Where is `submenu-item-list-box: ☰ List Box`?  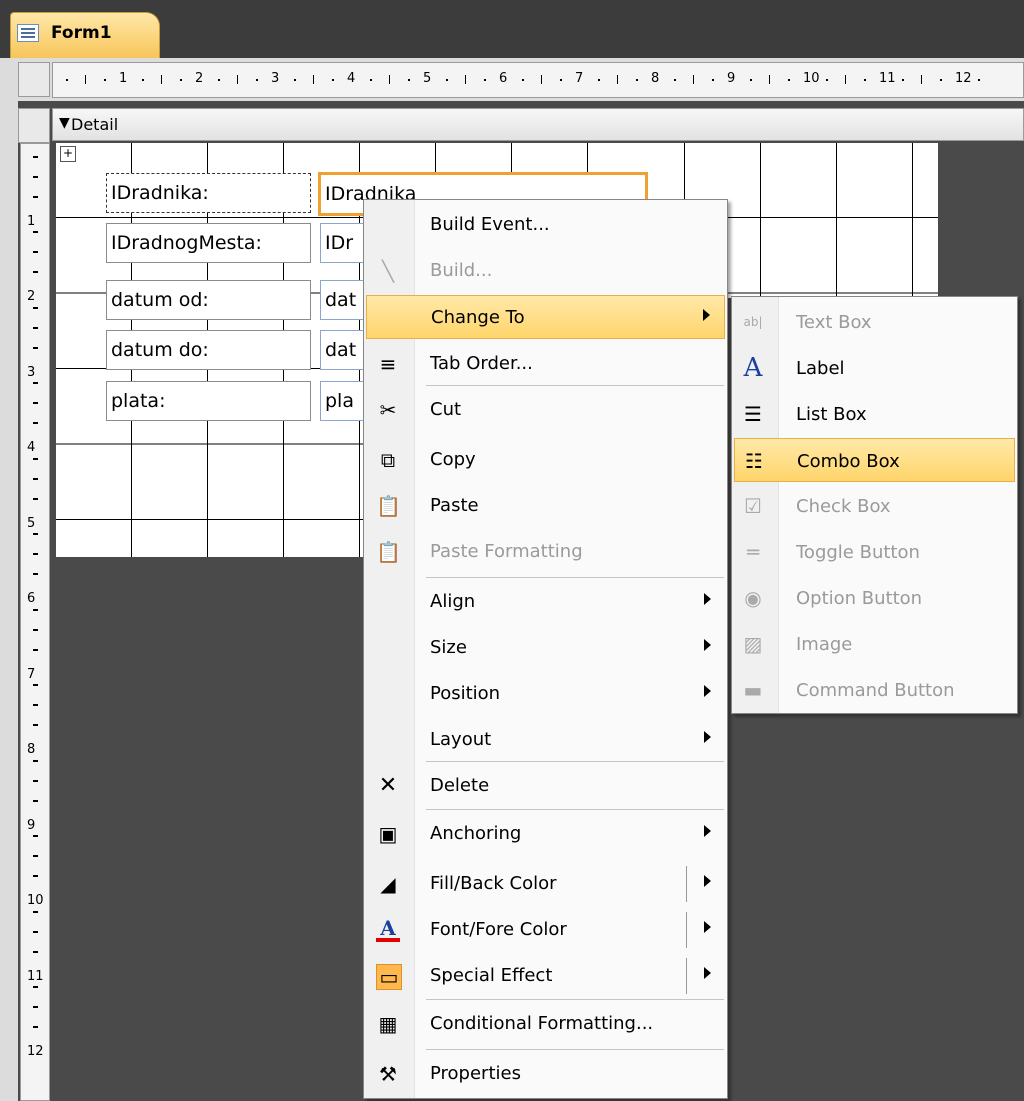 submenu-item-list-box: ☰ List Box is located at coordinates (874, 414).